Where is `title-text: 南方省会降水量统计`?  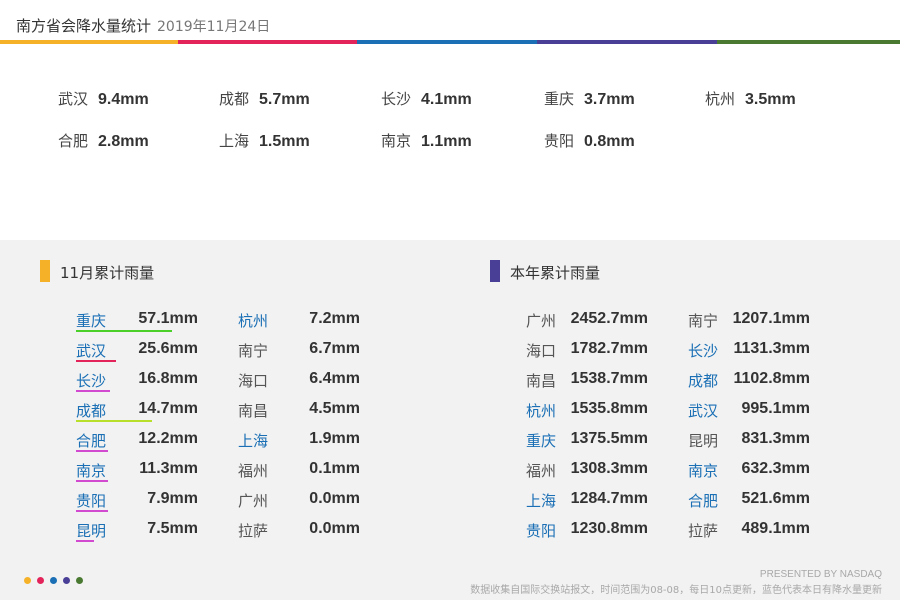
title-text: 南方省会降水量统计 is located at coordinates (84, 26).